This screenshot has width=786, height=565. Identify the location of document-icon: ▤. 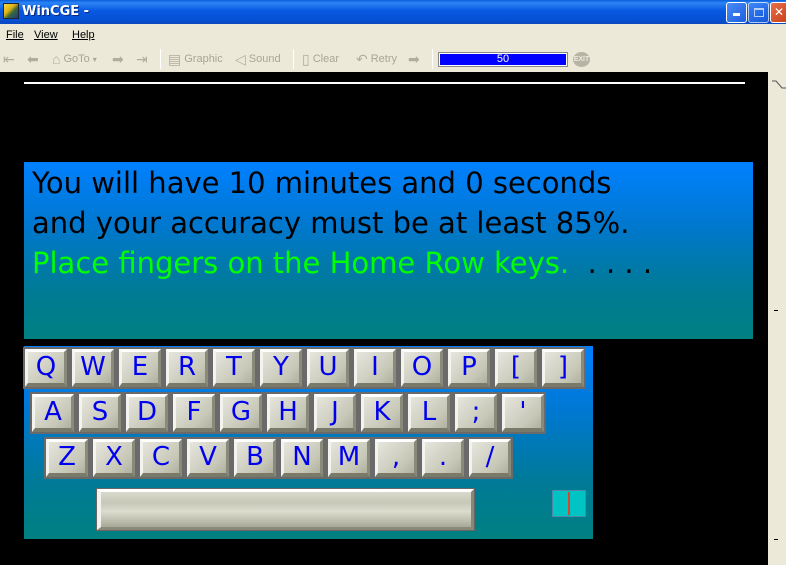
(175, 59).